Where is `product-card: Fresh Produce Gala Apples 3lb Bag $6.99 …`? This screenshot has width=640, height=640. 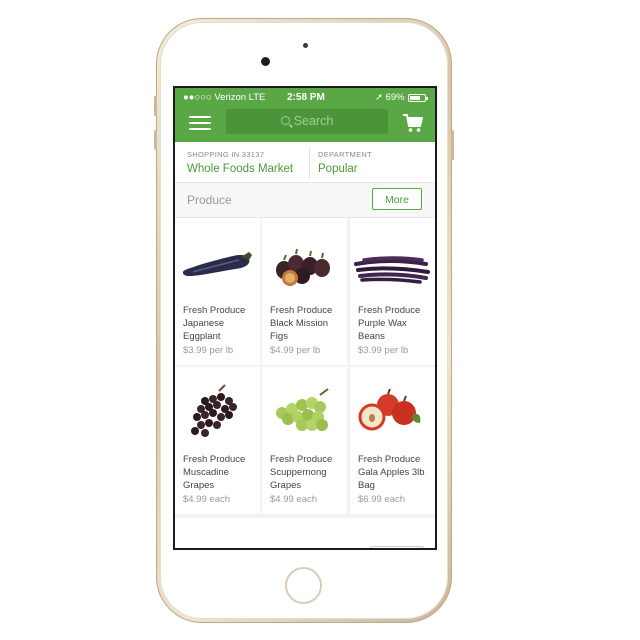
product-card: Fresh Produce Gala Apples 3lb Bag $6.99 … is located at coordinates (392, 440).